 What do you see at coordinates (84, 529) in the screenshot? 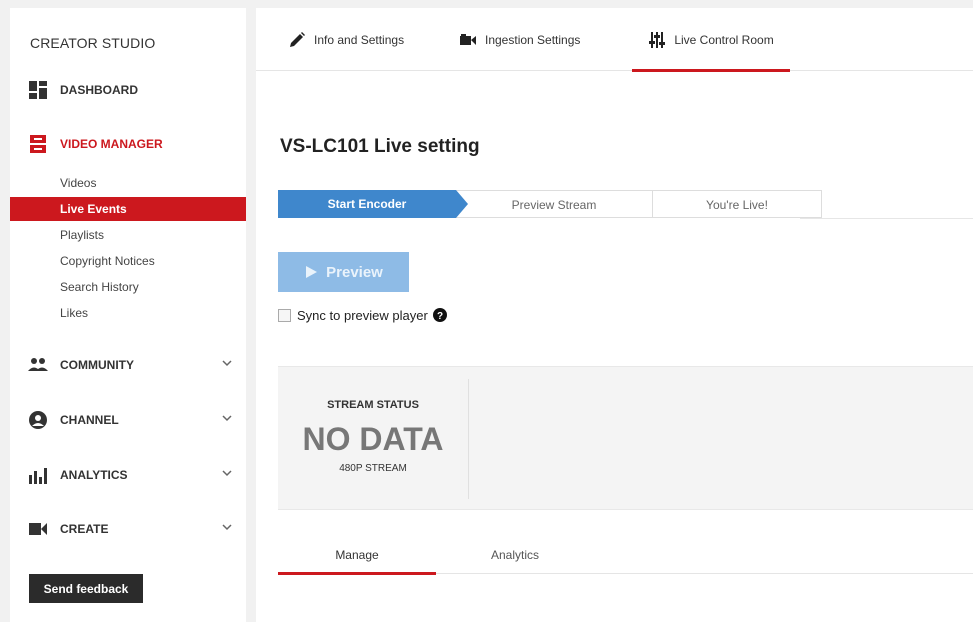
I see `sidebar-item-label: CREATE` at bounding box center [84, 529].